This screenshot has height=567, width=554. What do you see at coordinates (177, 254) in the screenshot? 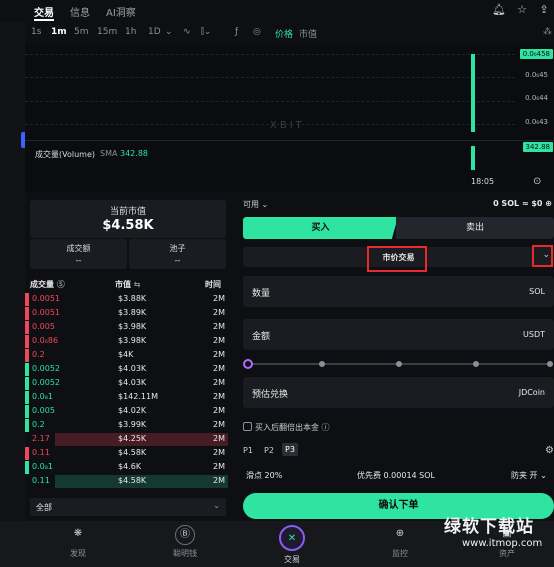
I see `pool-card: 池子 --` at bounding box center [177, 254].